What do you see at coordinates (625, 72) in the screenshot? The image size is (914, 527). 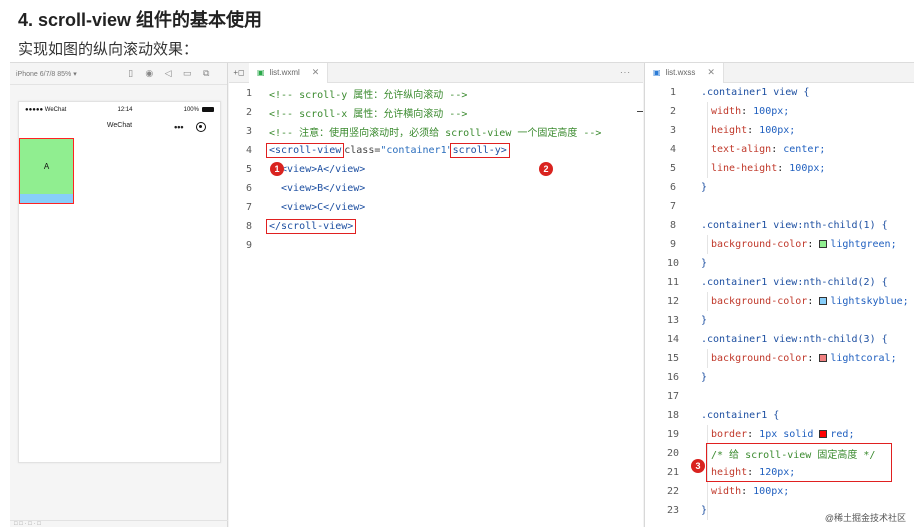 I see `more-actions-icon: ···` at bounding box center [625, 72].